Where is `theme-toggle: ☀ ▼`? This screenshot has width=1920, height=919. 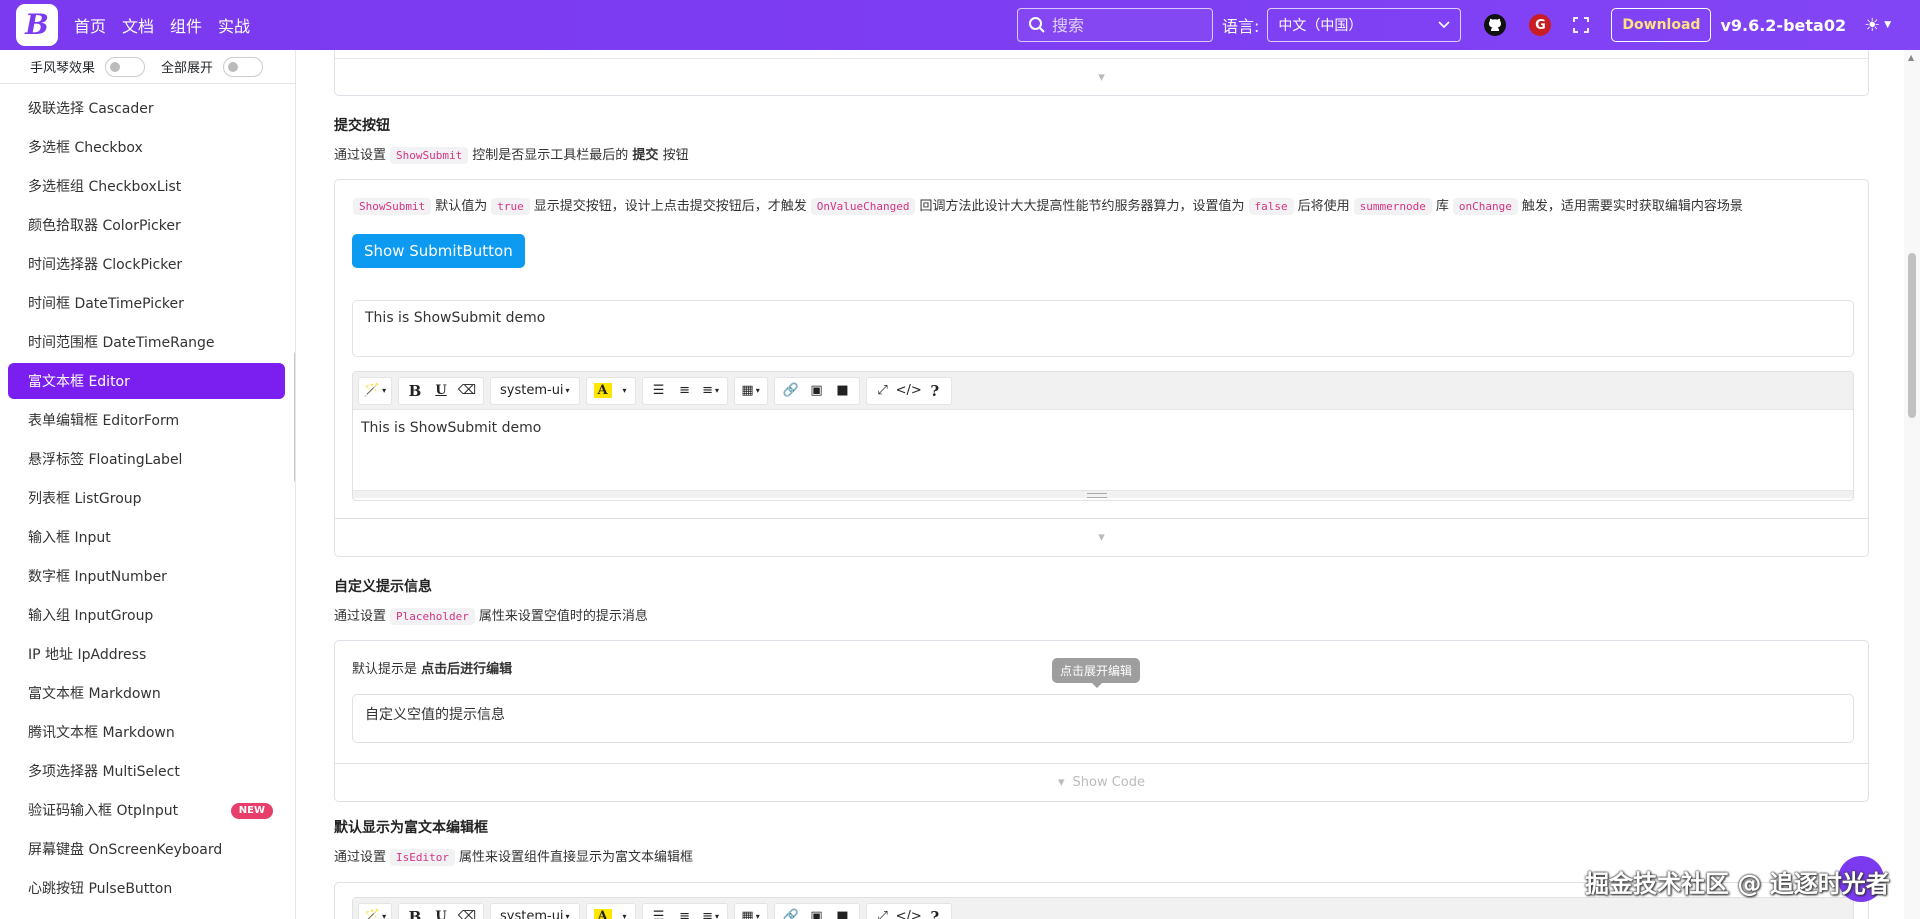 theme-toggle: ☀ ▼ is located at coordinates (1877, 25).